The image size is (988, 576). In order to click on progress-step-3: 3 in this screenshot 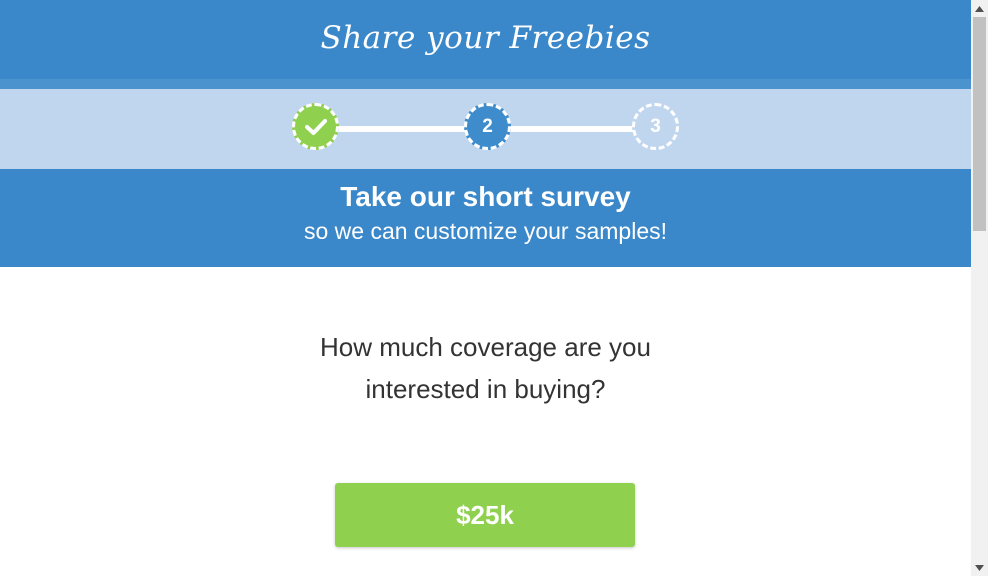, I will do `click(655, 126)`.